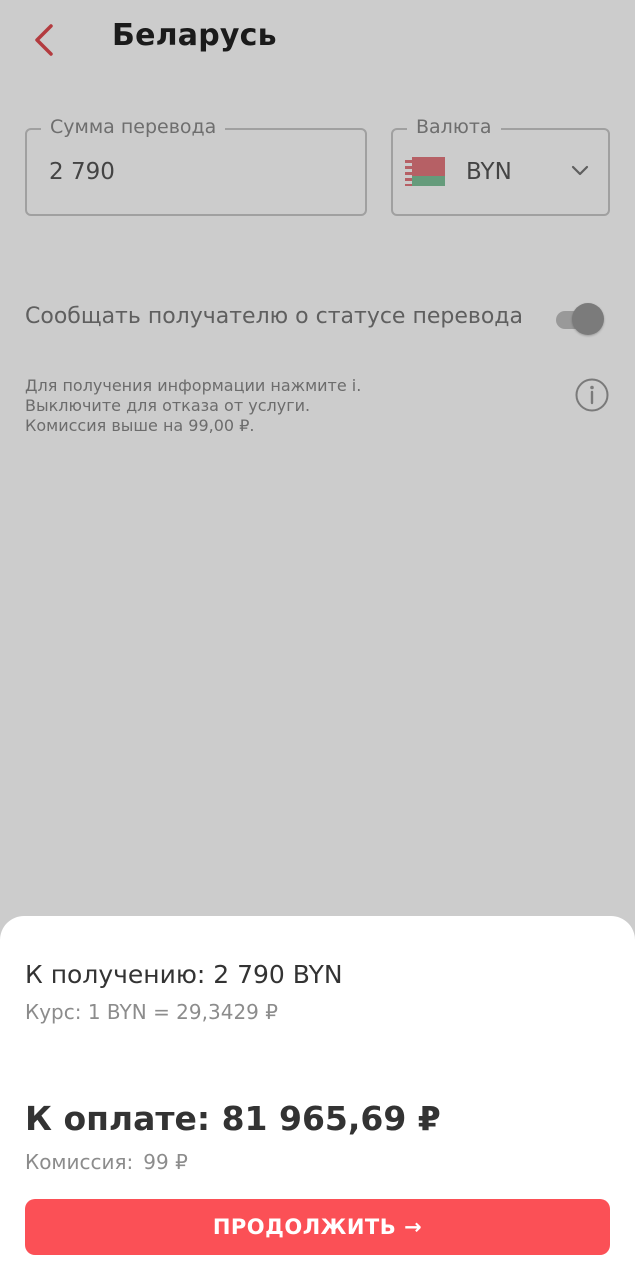  I want to click on commission-value: 99 ₽, so click(165, 1162).